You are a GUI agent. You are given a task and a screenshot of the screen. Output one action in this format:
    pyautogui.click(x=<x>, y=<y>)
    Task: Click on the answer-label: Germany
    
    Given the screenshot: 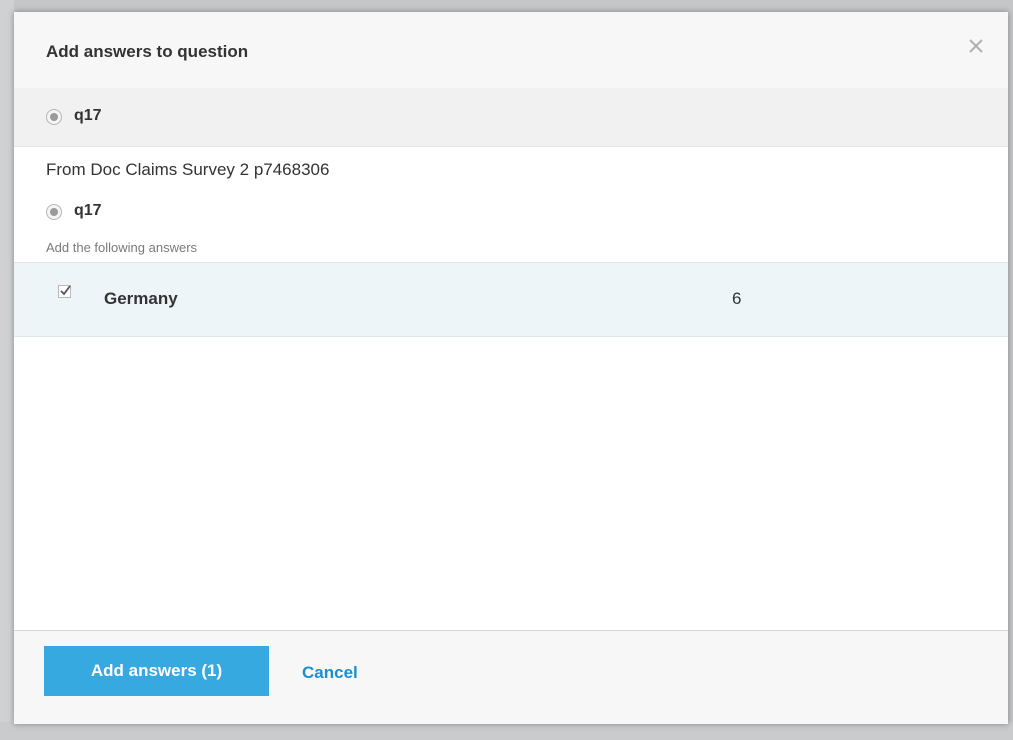 What is the action you would take?
    pyautogui.click(x=141, y=298)
    